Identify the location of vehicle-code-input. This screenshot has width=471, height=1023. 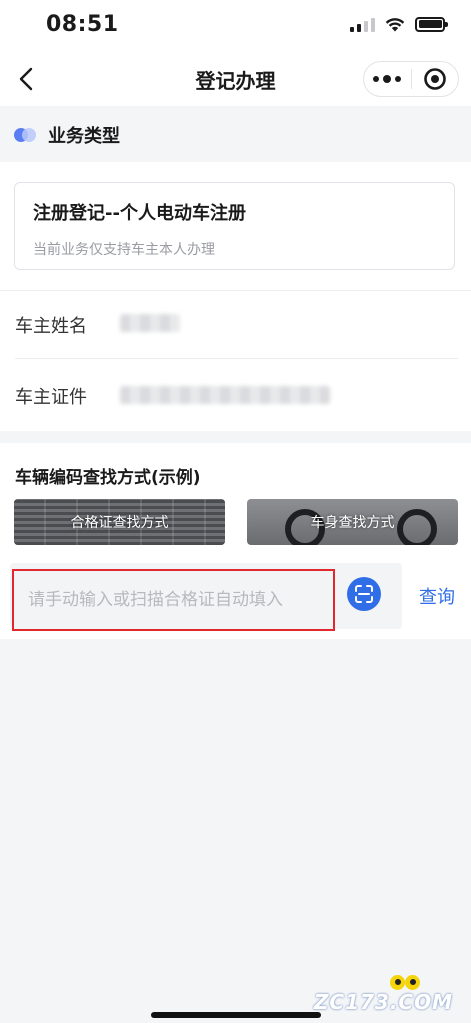
(173, 600).